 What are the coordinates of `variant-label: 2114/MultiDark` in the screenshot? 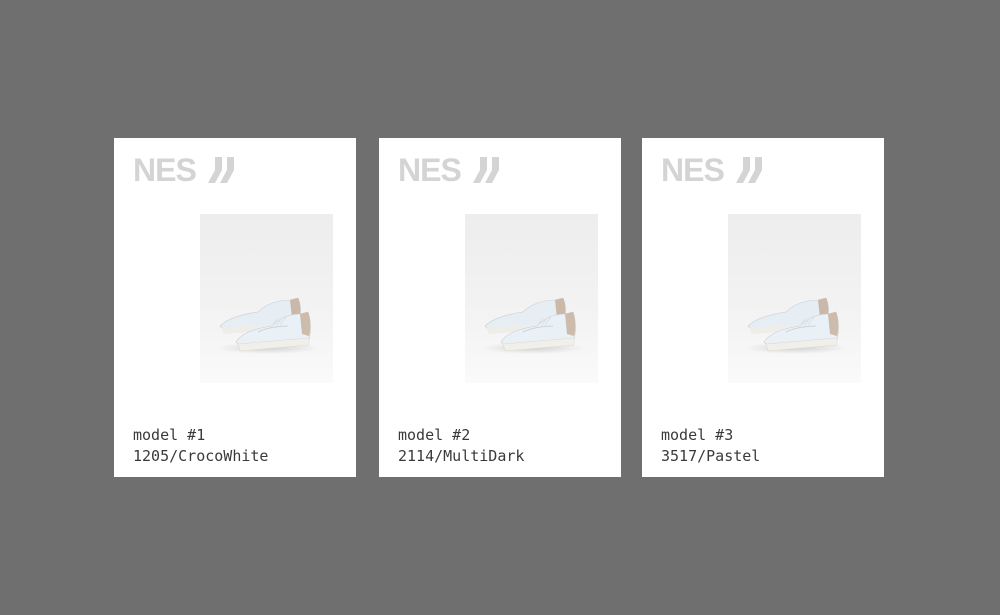 It's located at (461, 456).